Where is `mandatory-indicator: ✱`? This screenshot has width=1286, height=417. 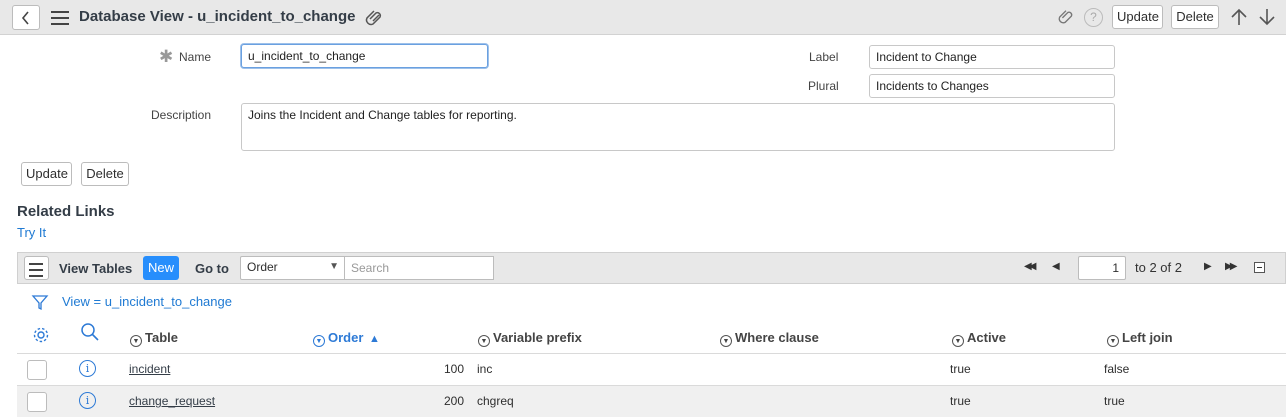 mandatory-indicator: ✱ is located at coordinates (166, 56).